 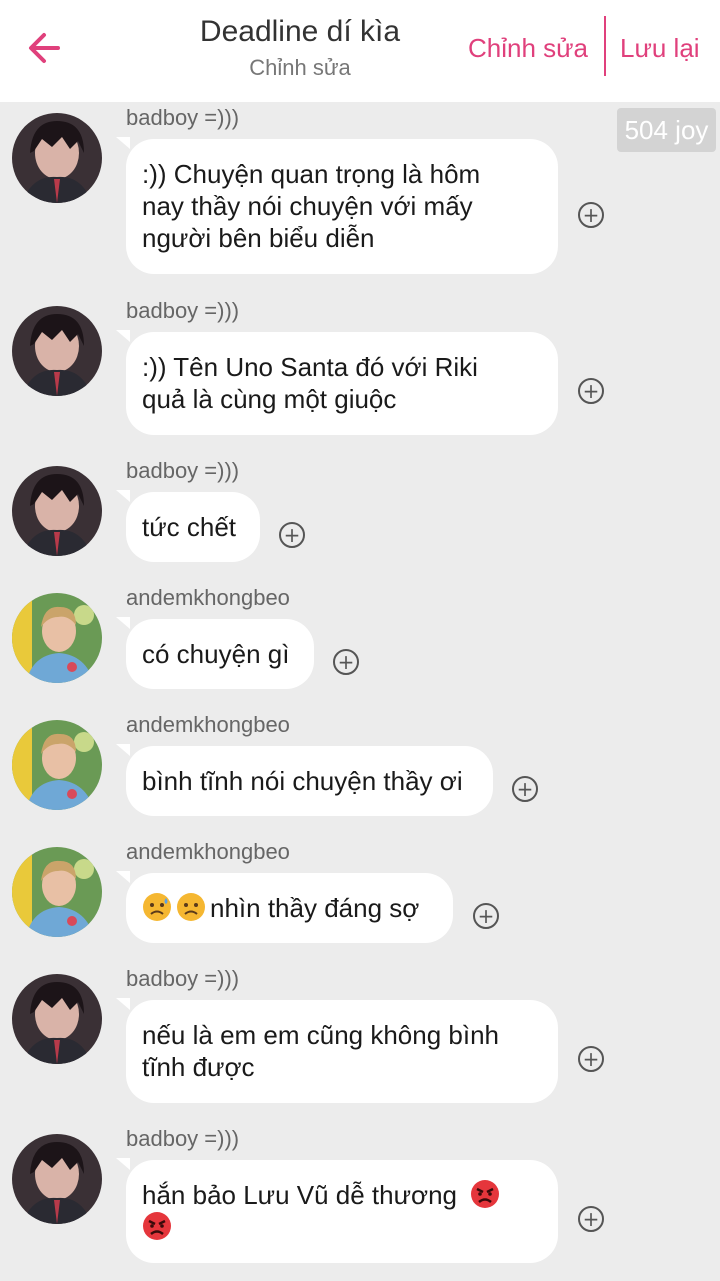 I want to click on page-subtitle: Chỉnh sửa, so click(x=300, y=67).